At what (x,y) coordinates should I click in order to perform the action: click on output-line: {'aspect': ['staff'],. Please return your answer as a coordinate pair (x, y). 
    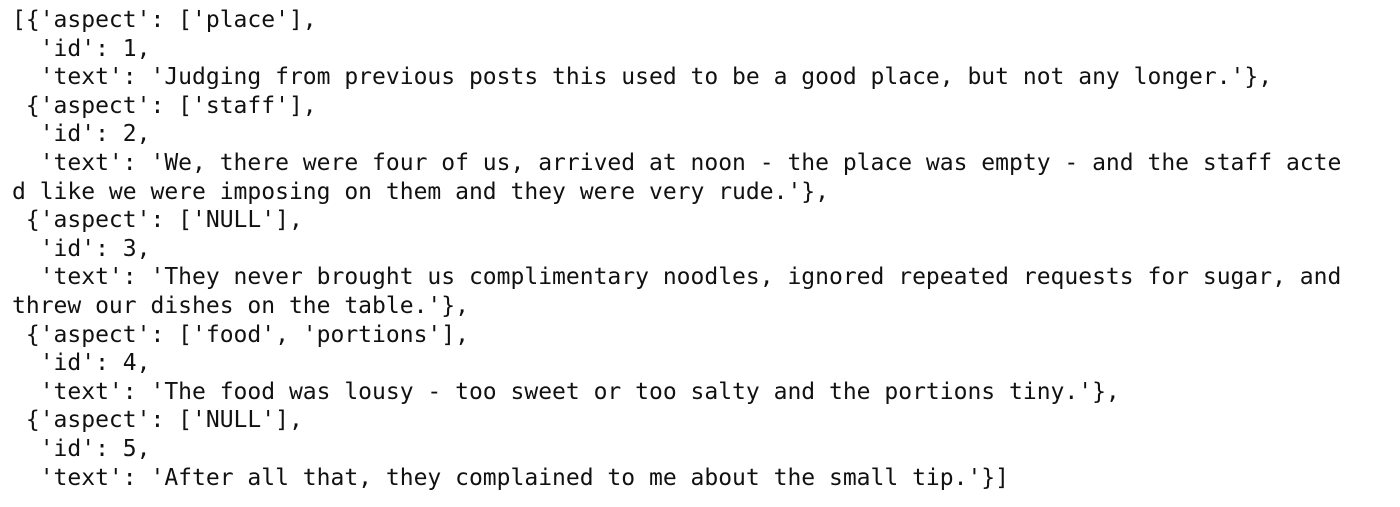
    Looking at the image, I should click on (164, 105).